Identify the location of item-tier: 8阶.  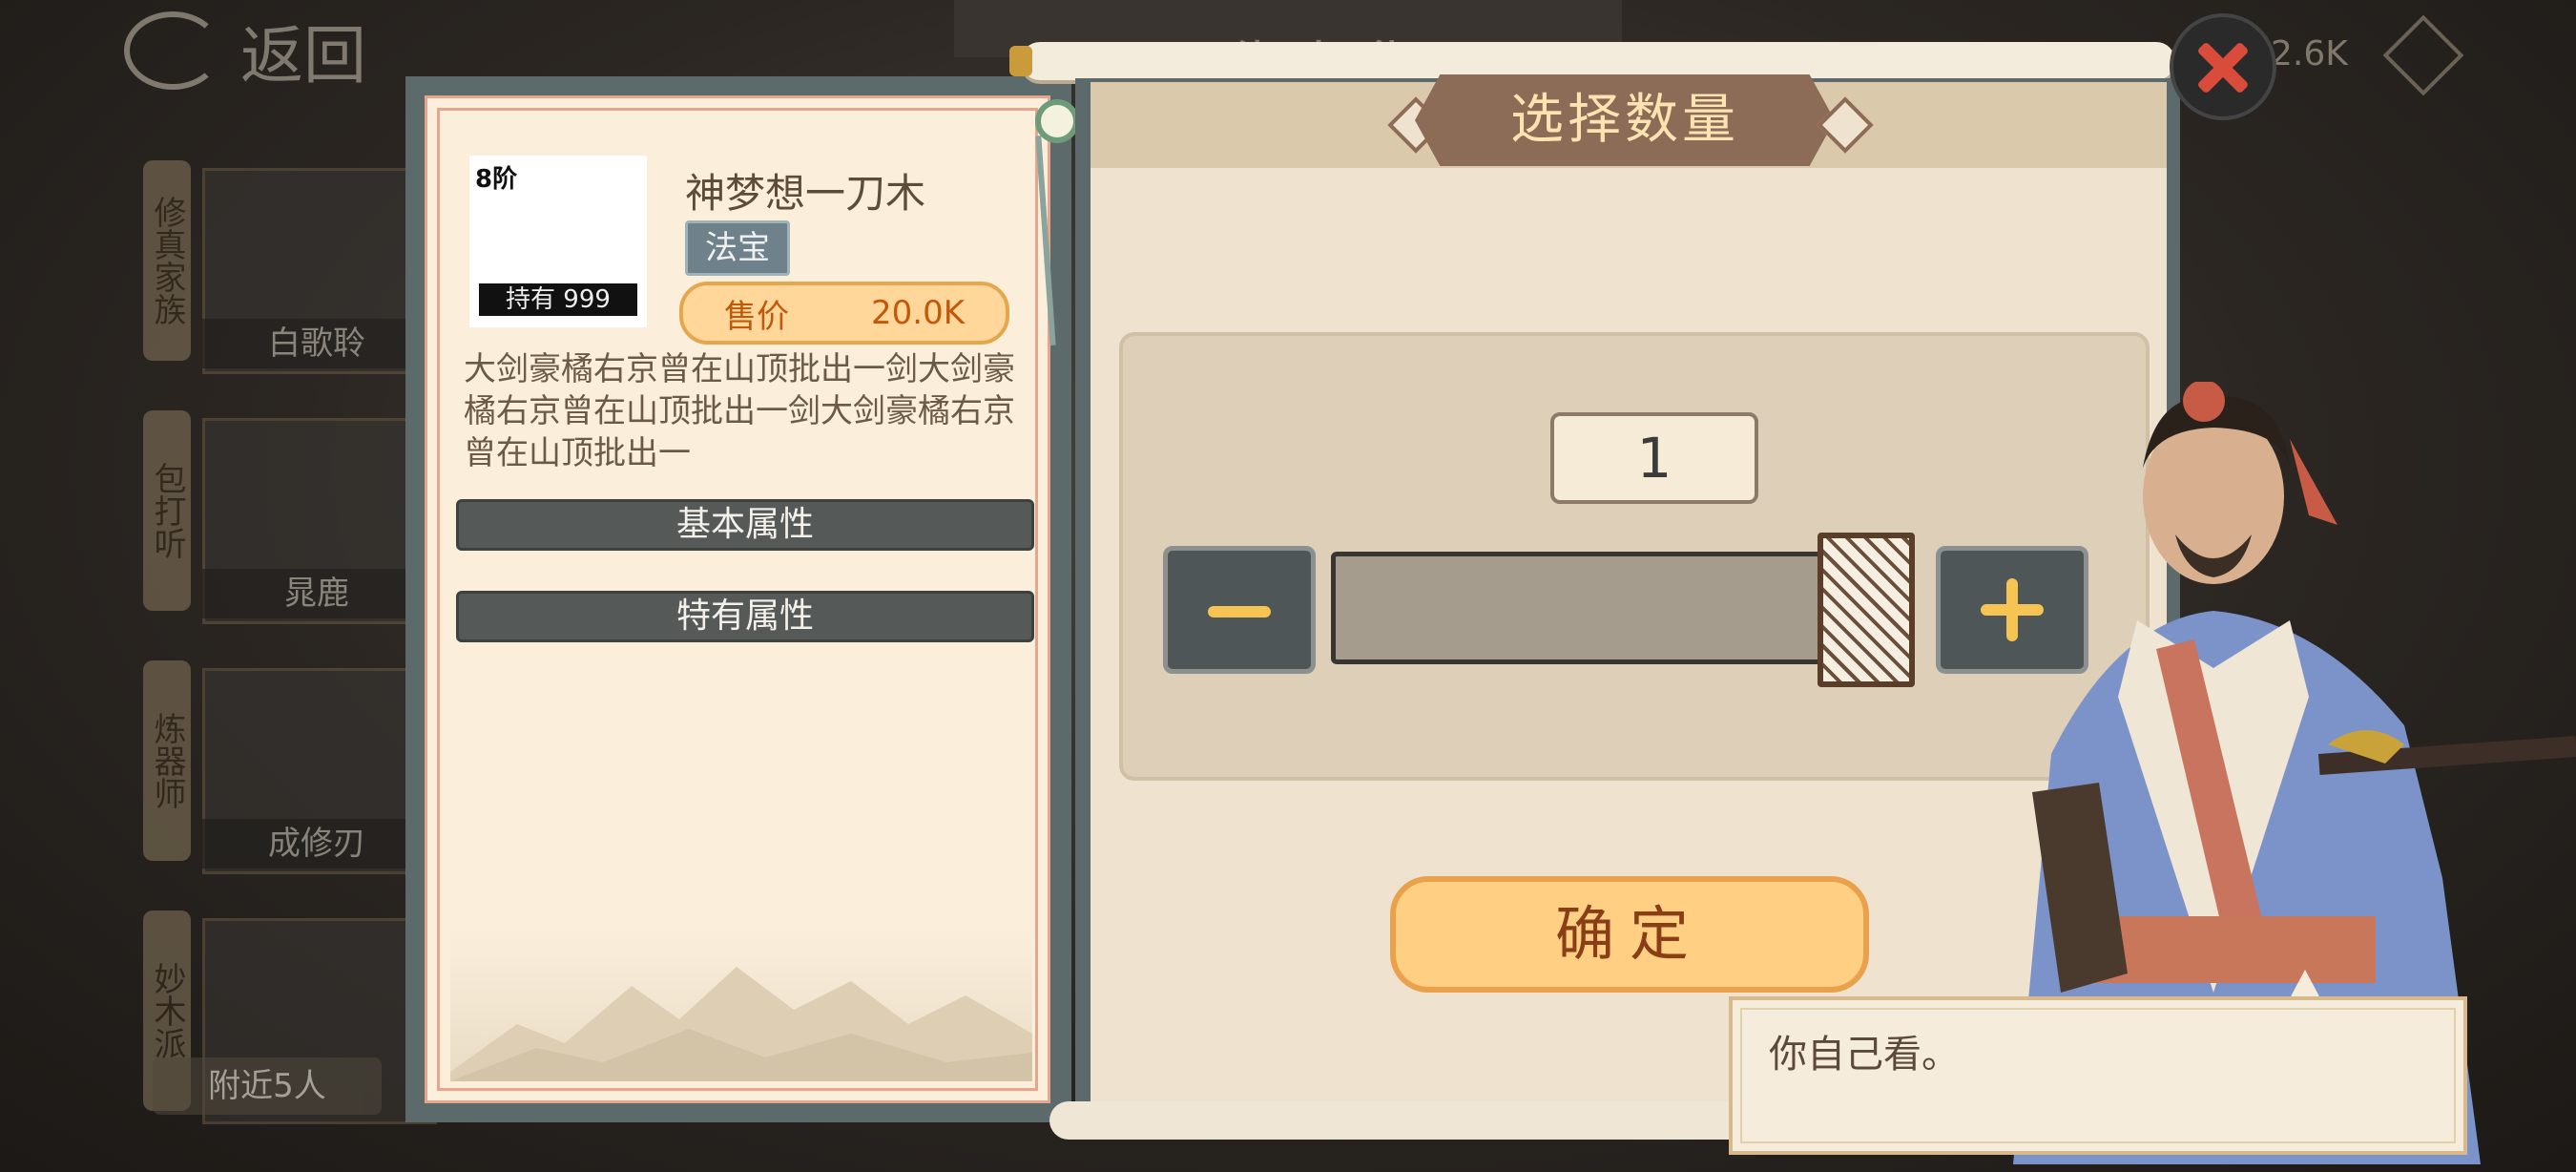
(496, 179).